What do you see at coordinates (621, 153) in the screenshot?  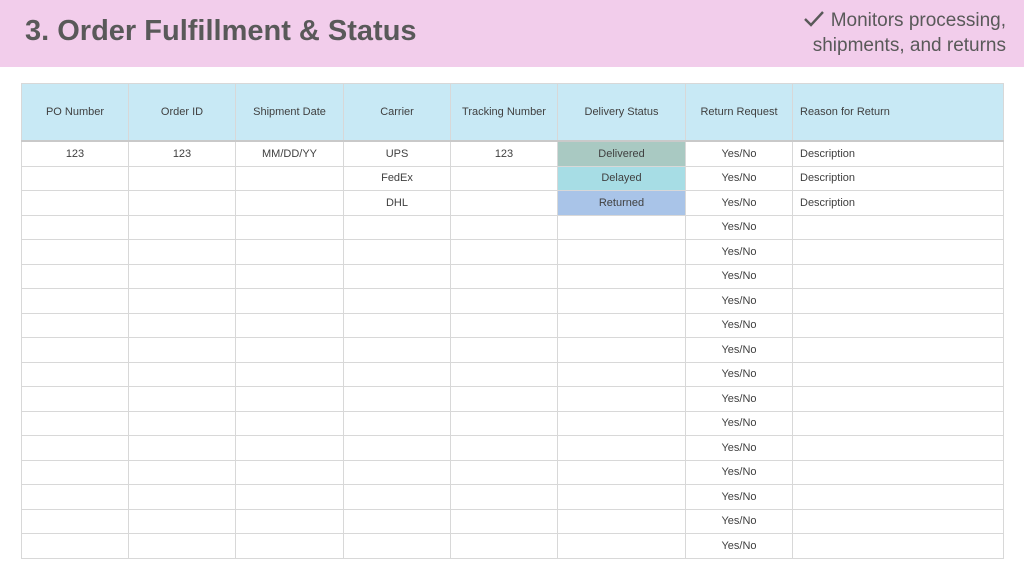 I see `table-cell: Delivered` at bounding box center [621, 153].